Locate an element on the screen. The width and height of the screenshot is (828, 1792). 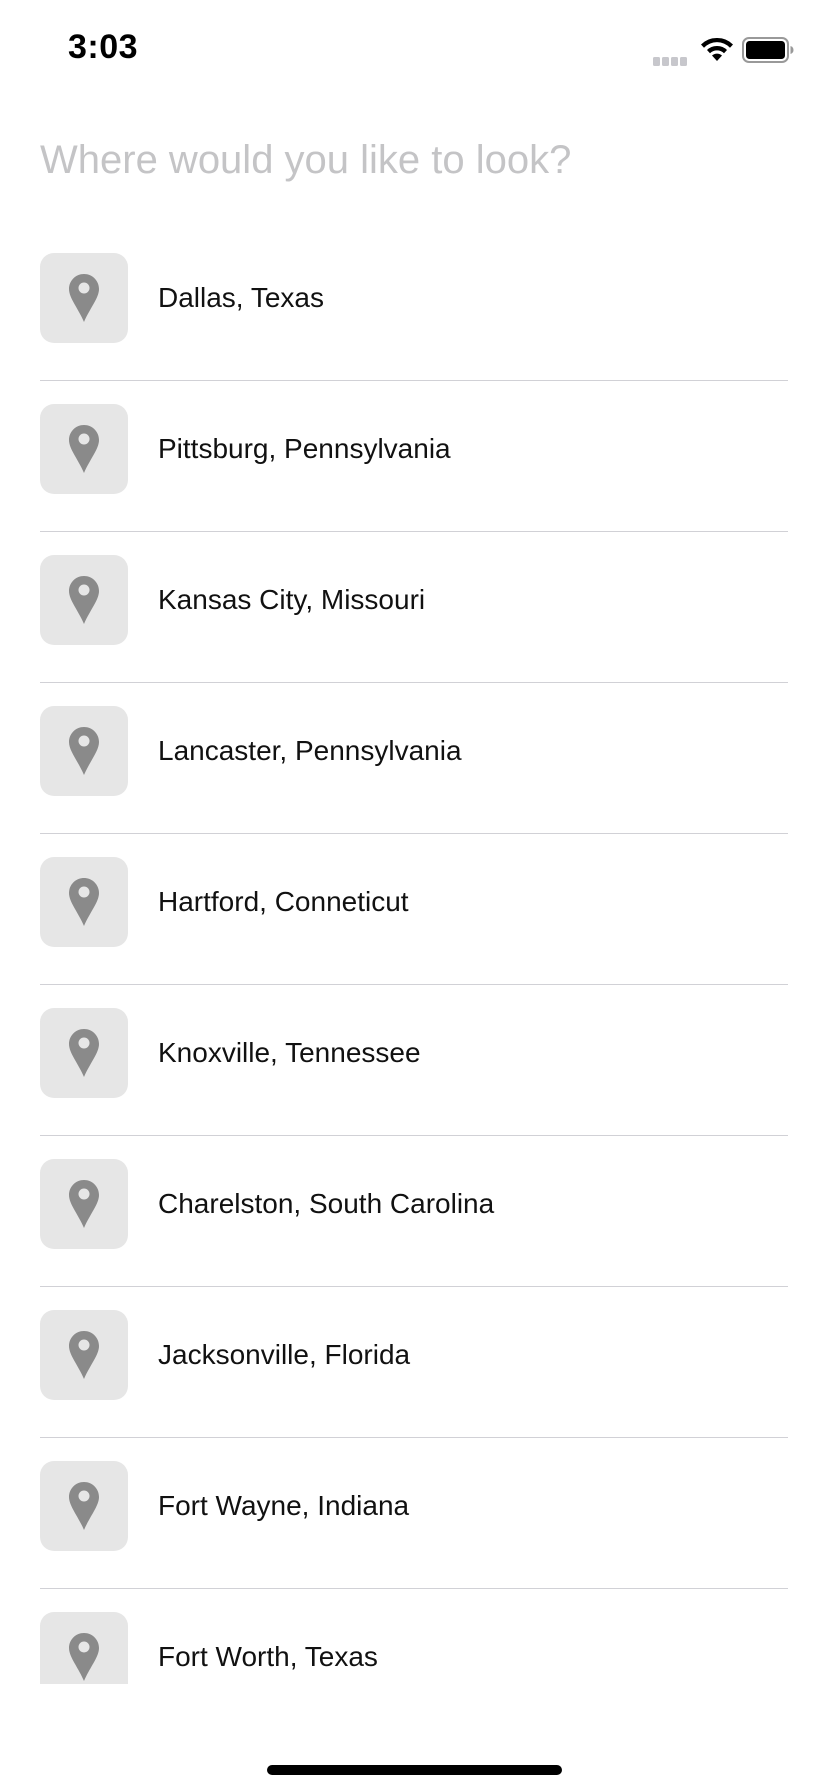
search-input is located at coordinates (414, 160).